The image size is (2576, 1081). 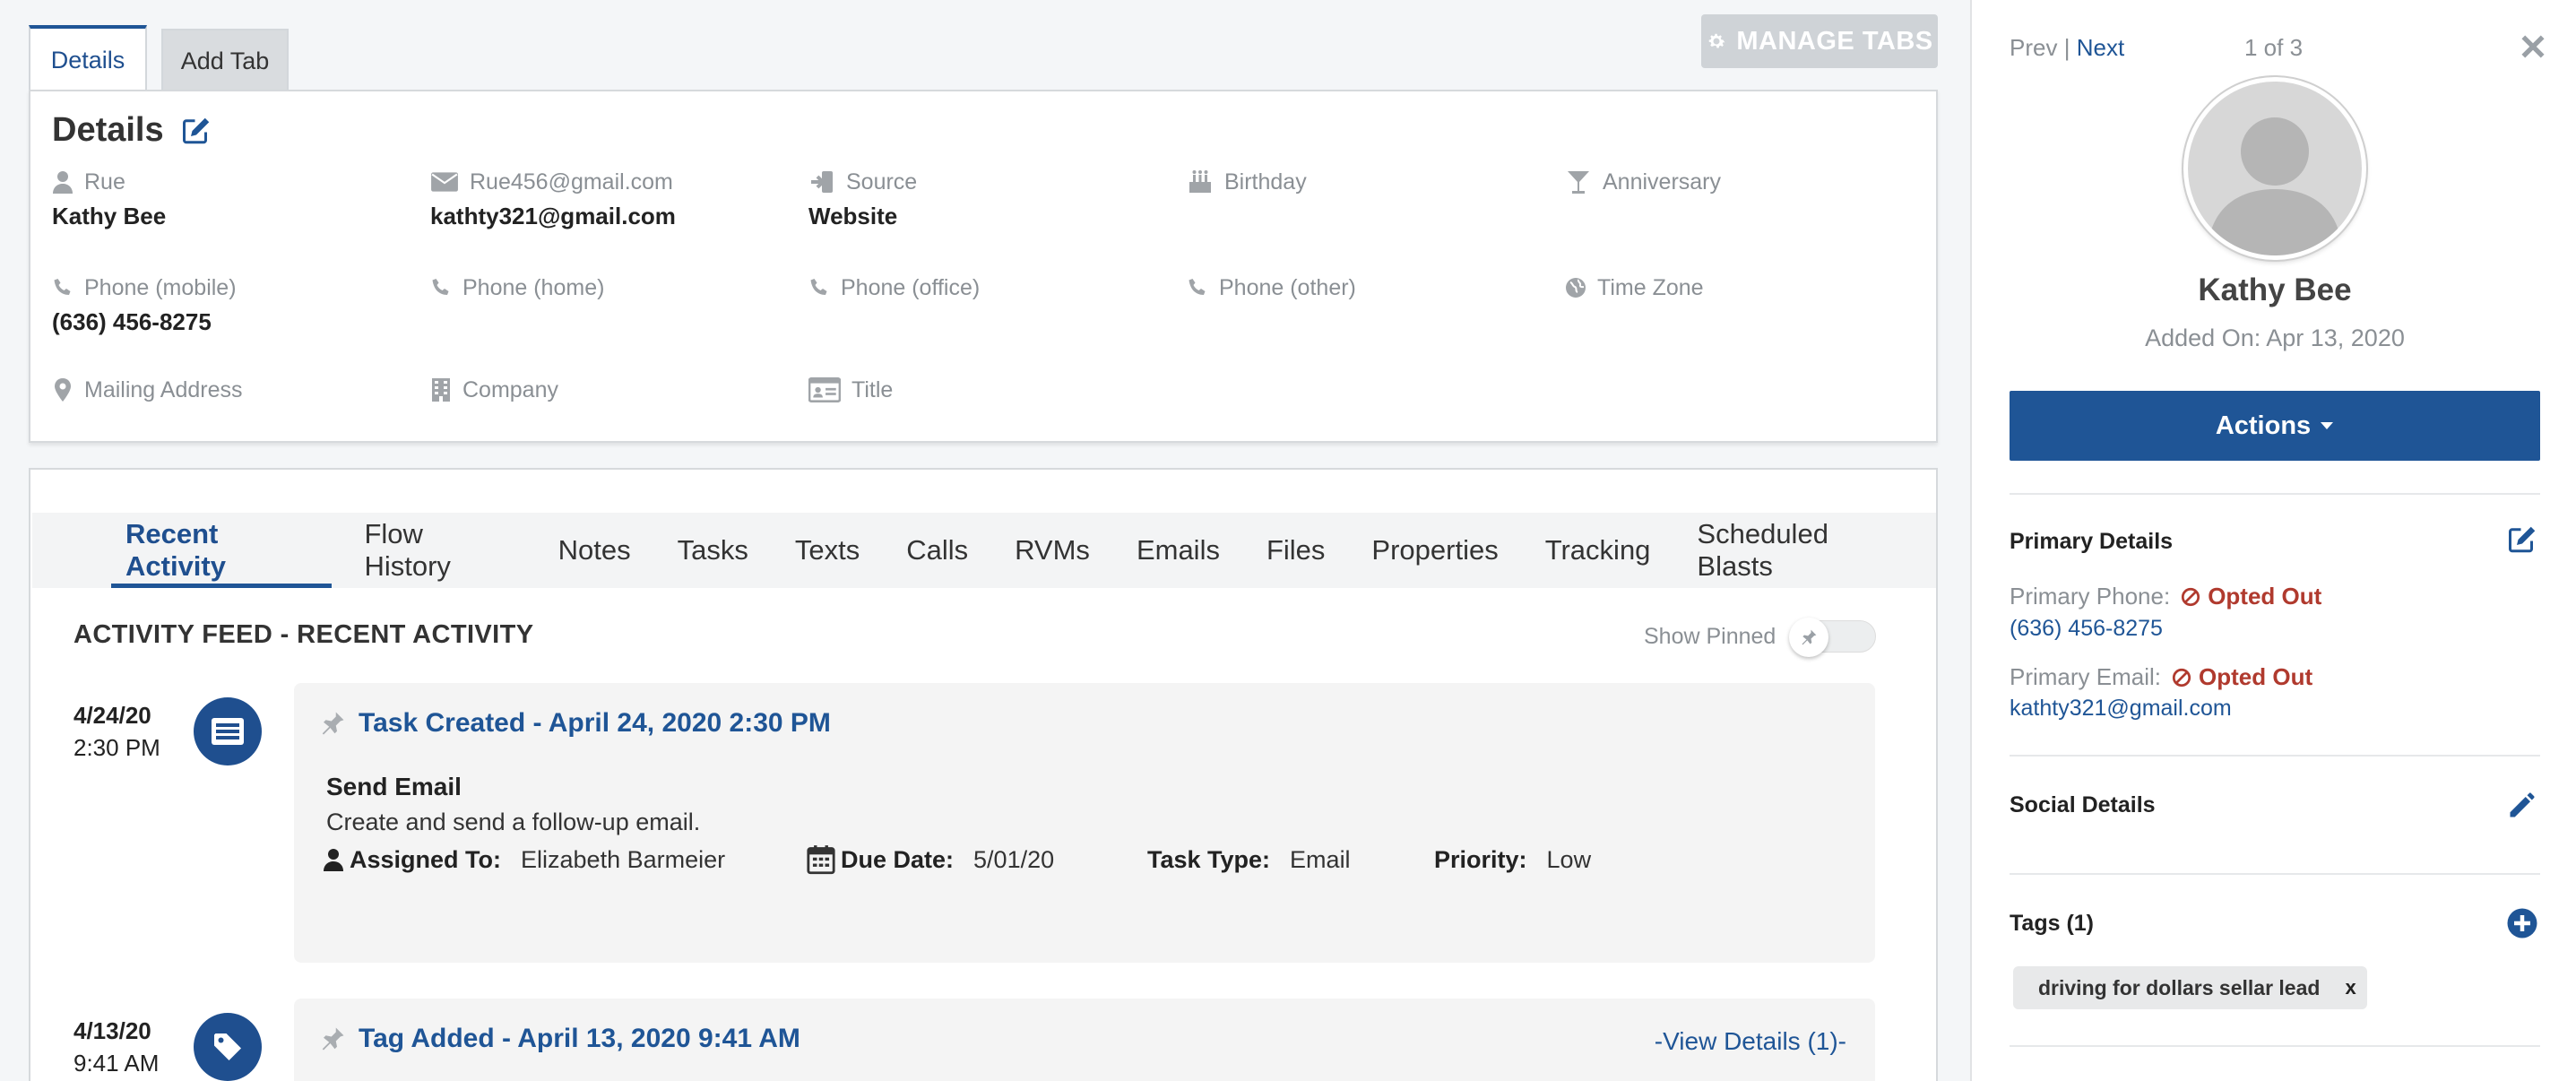 What do you see at coordinates (1178, 550) in the screenshot?
I see `subtab-emails: Emails` at bounding box center [1178, 550].